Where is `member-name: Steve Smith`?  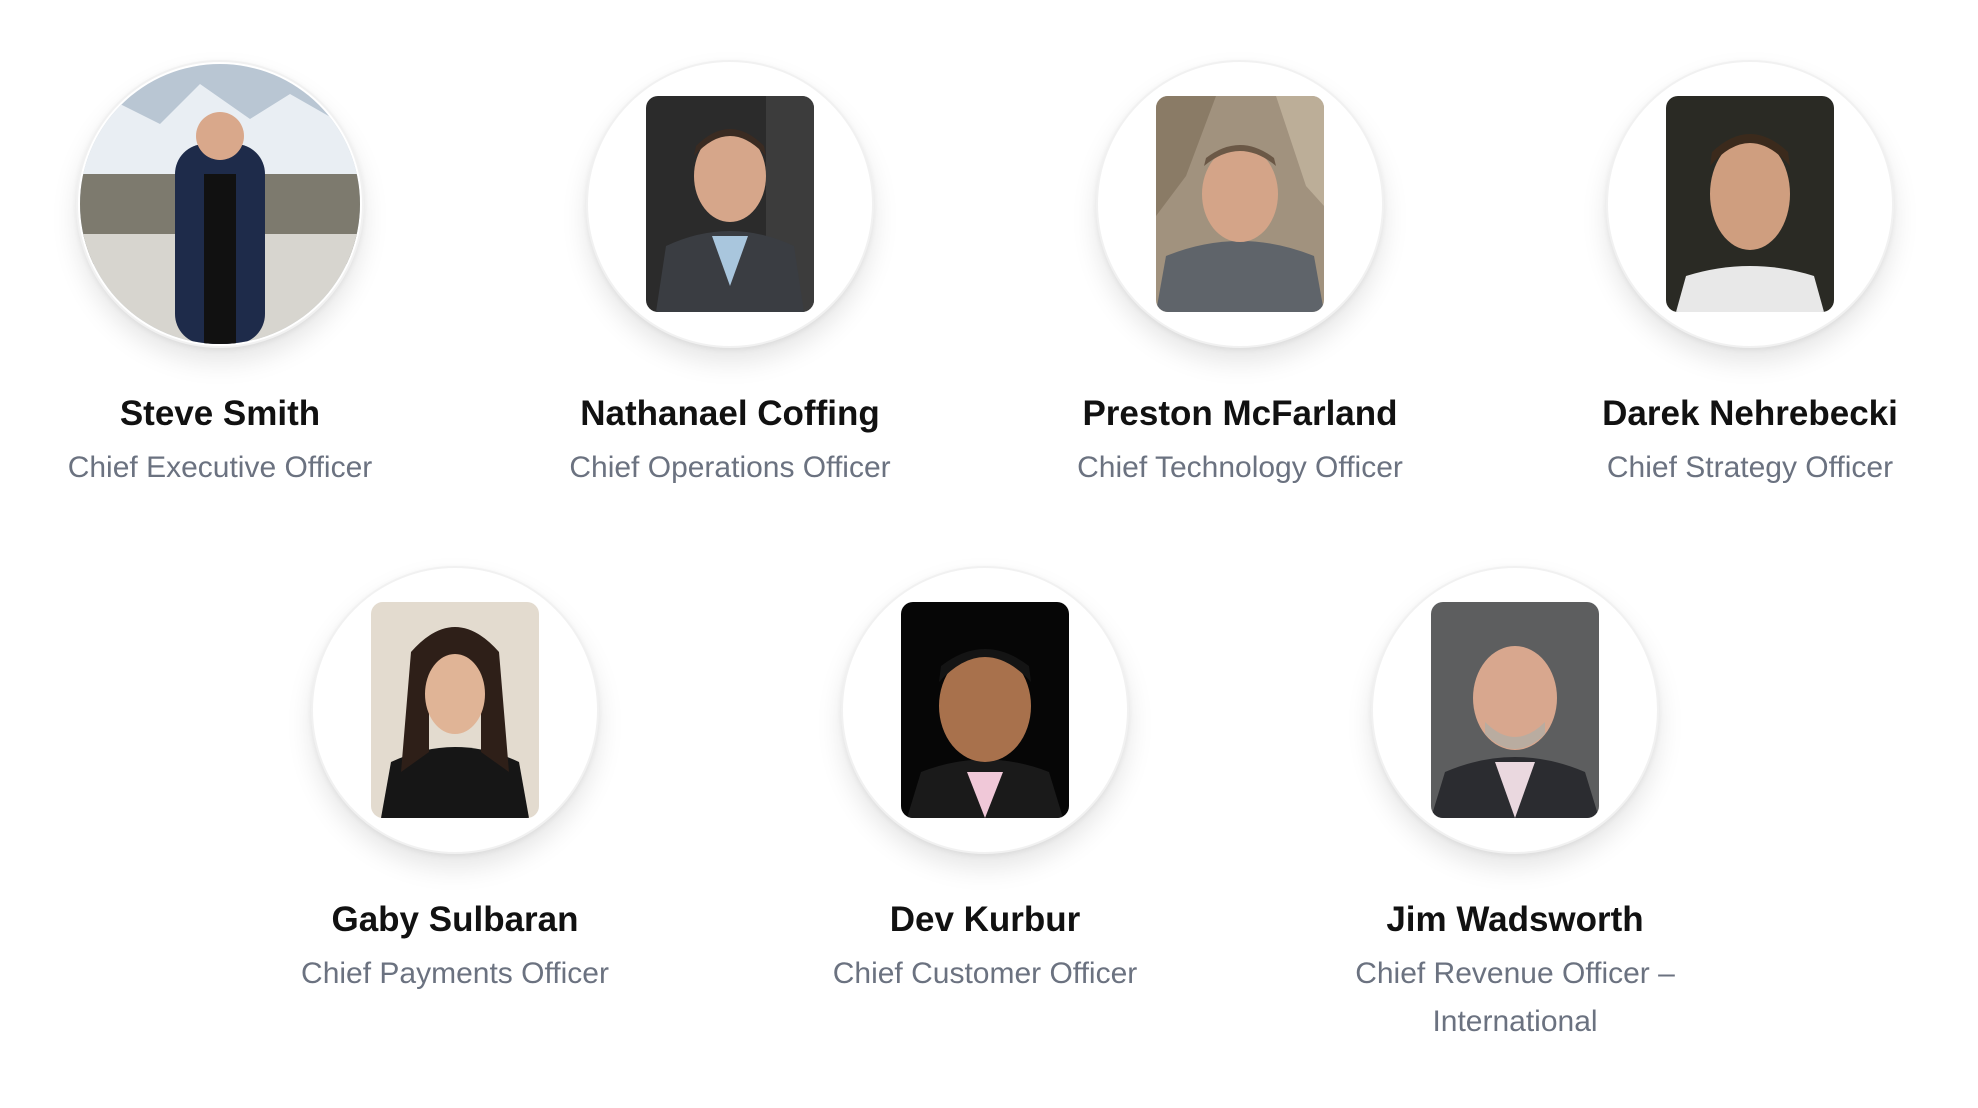
member-name: Steve Smith is located at coordinates (220, 413).